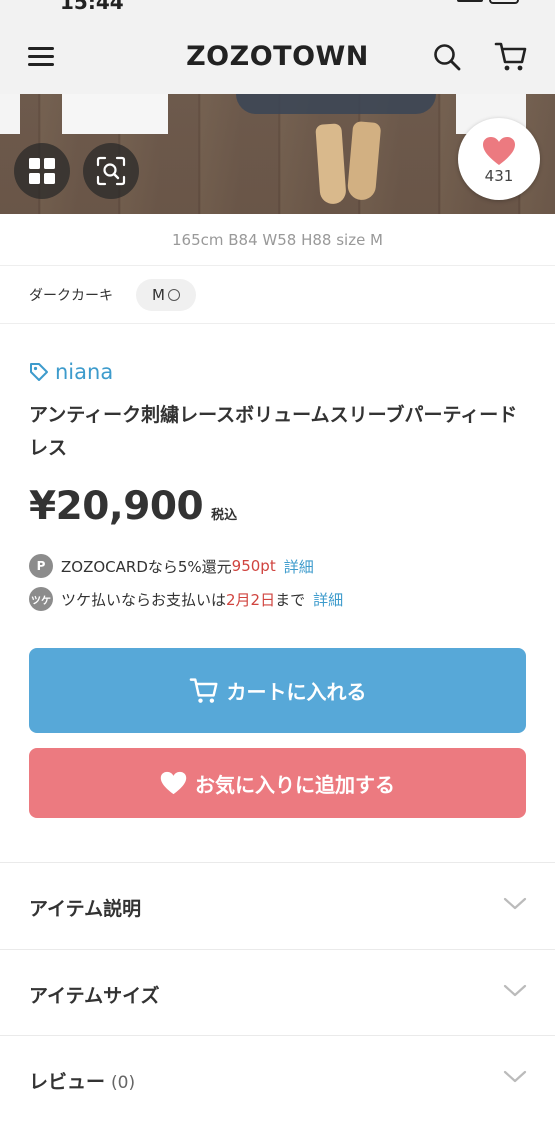 Image resolution: width=555 pixels, height=1122 pixels. What do you see at coordinates (144, 599) in the screenshot?
I see `tsuke-text: ツケ払いならお支払いは` at bounding box center [144, 599].